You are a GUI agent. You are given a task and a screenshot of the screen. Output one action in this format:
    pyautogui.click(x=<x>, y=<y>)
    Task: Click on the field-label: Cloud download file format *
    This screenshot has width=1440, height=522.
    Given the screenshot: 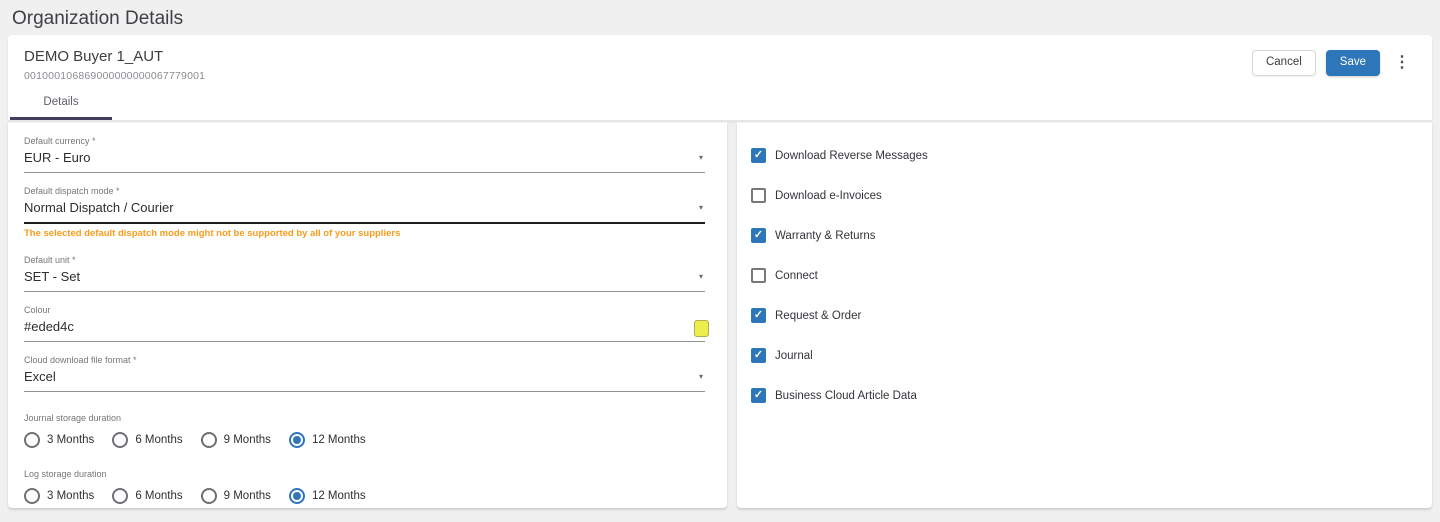 What is the action you would take?
    pyautogui.click(x=80, y=360)
    